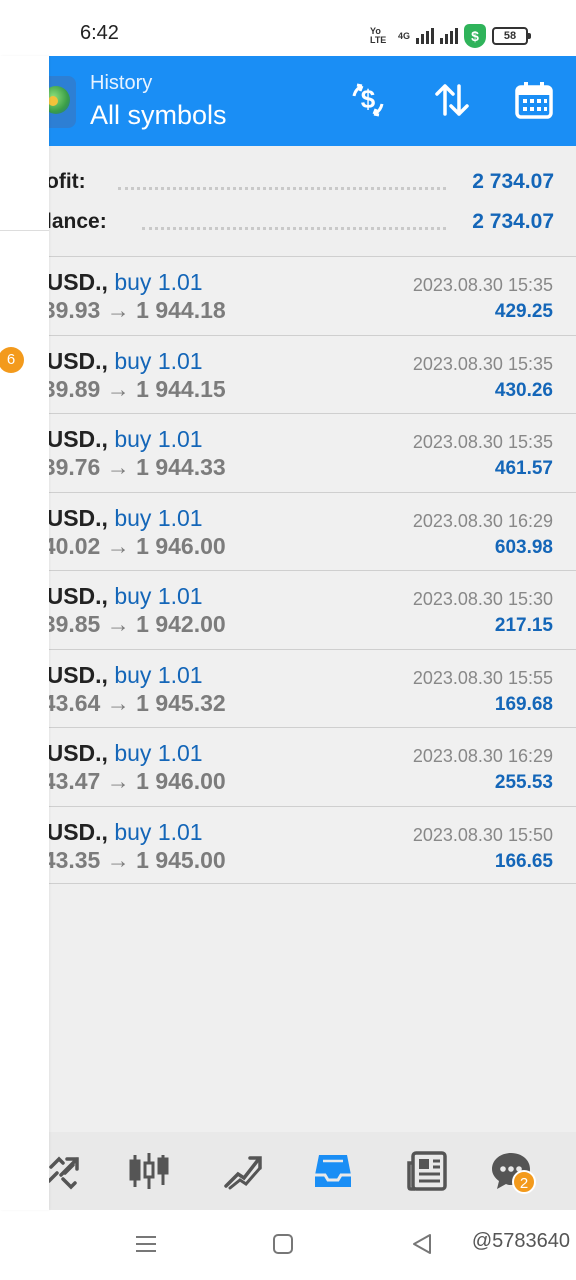 The height and width of the screenshot is (1280, 576). I want to click on nav-history, so click(333, 1171).